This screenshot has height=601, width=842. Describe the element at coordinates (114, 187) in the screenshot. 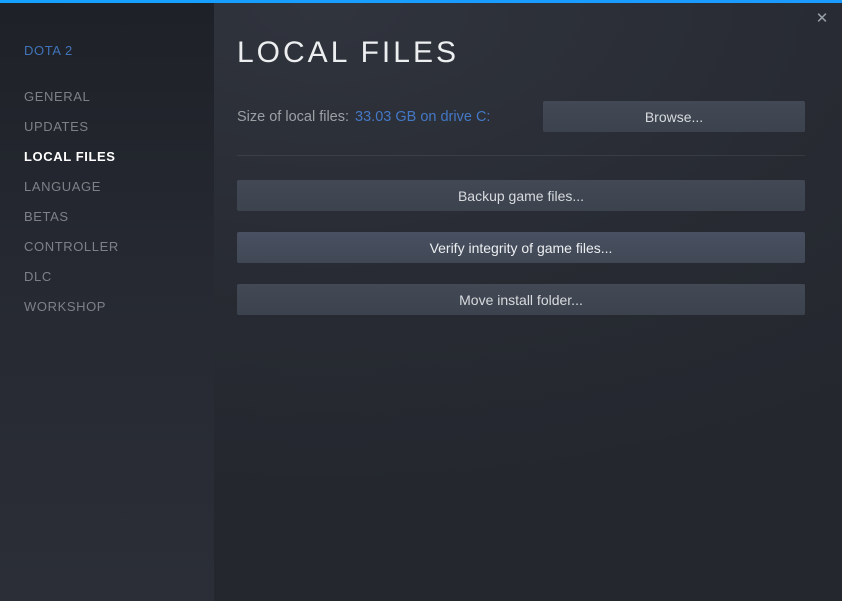

I see `sidebar-item-language: LANGUAGE` at that location.